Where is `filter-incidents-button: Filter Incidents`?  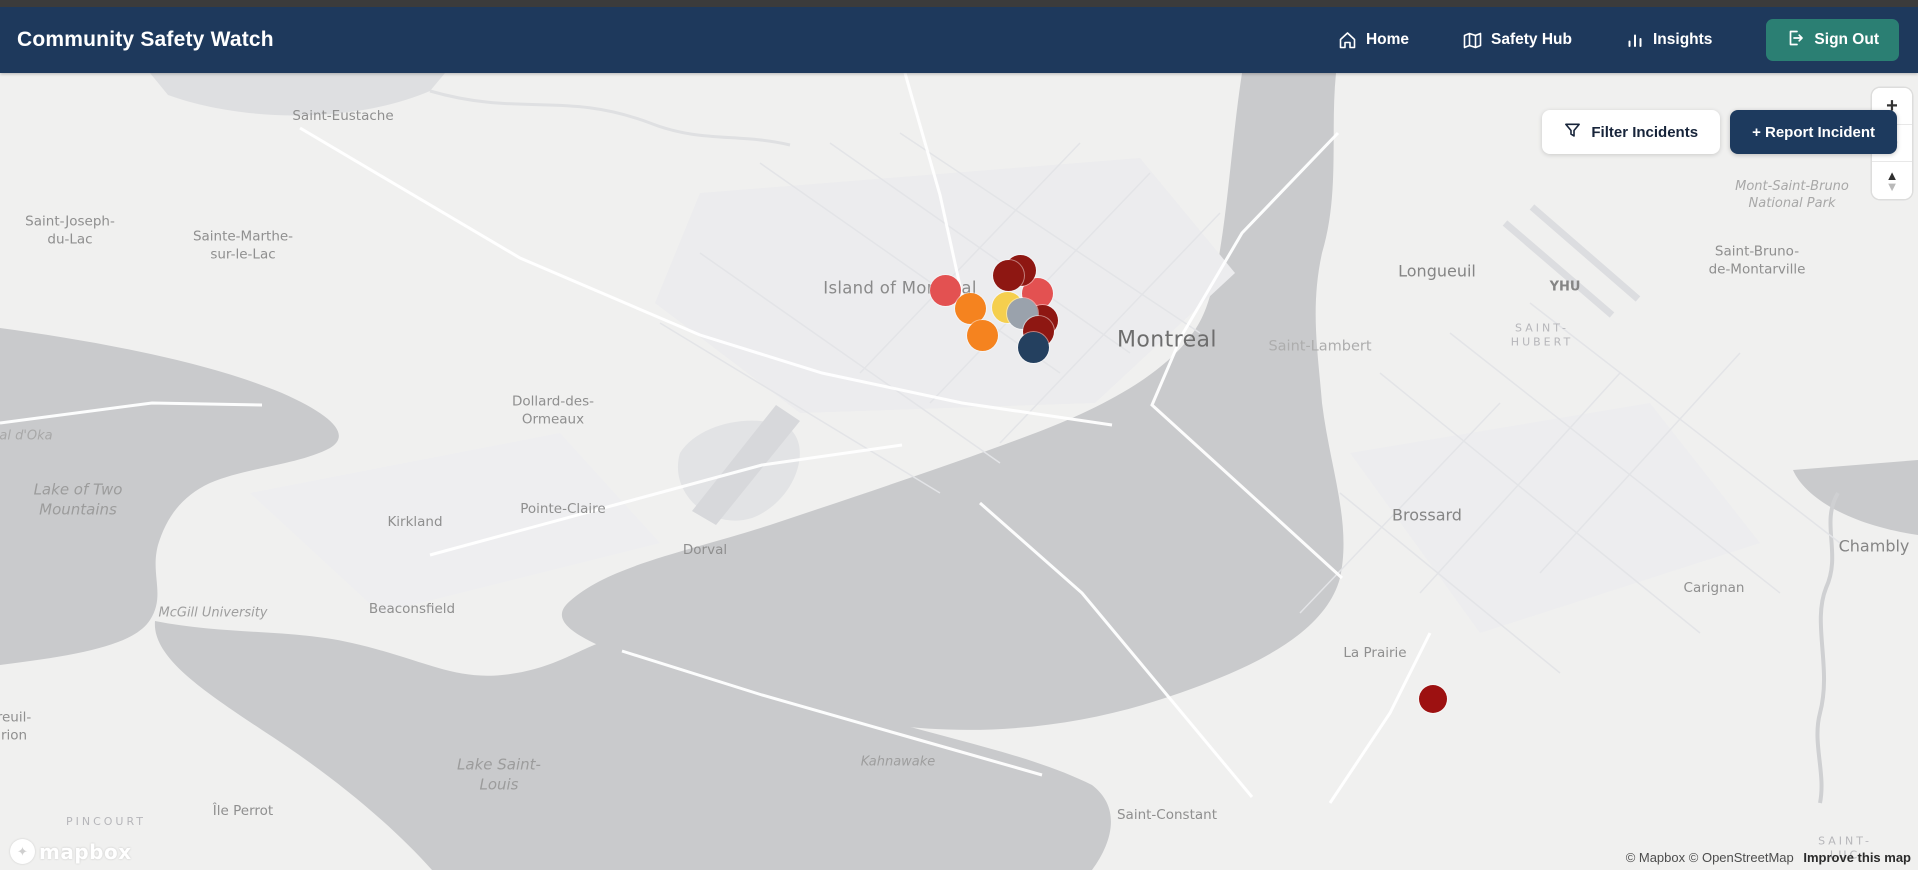 filter-incidents-button: Filter Incidents is located at coordinates (1631, 132).